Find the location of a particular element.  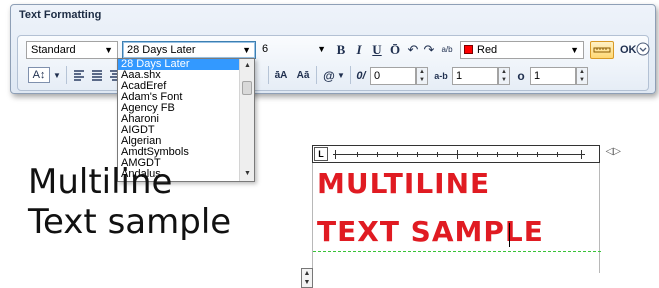

underline-button: U is located at coordinates (377, 50).